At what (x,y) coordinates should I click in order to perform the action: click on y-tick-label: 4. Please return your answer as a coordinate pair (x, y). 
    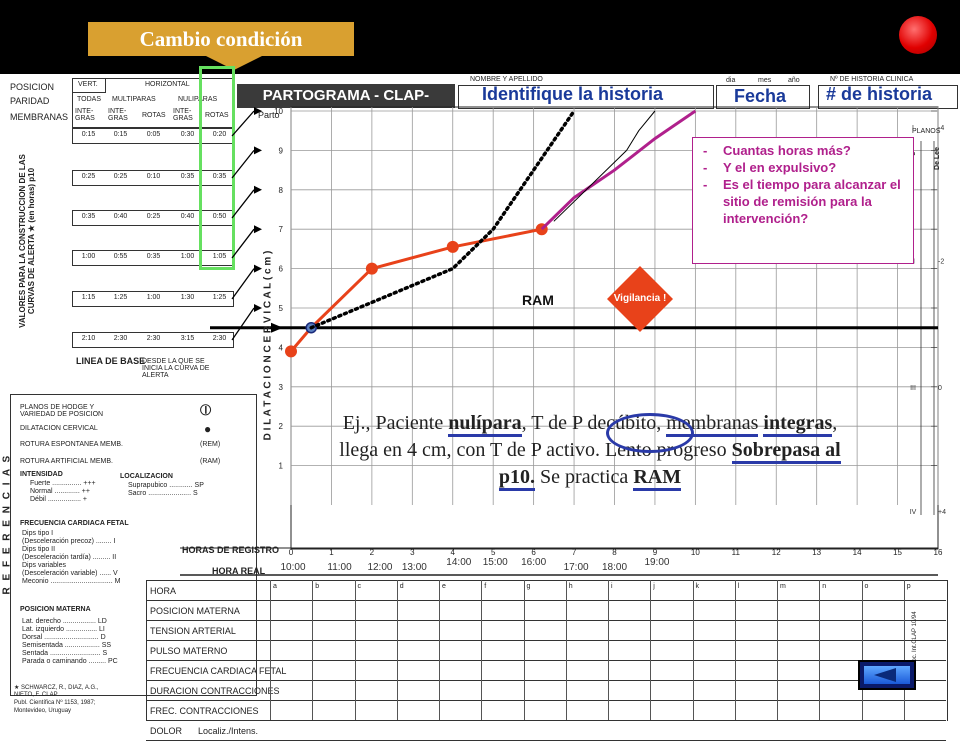
    Looking at the image, I should click on (281, 347).